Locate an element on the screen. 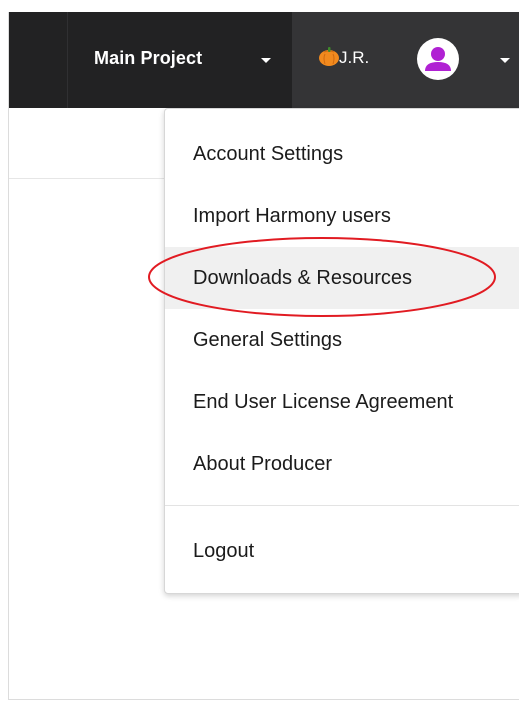 The height and width of the screenshot is (702, 519). menu-item-logout: Logout is located at coordinates (342, 551).